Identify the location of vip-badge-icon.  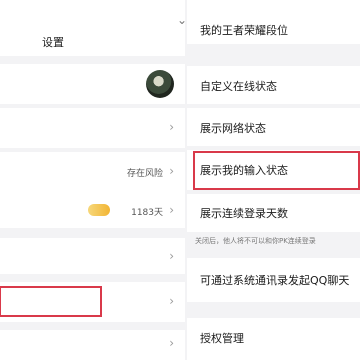
(99, 210).